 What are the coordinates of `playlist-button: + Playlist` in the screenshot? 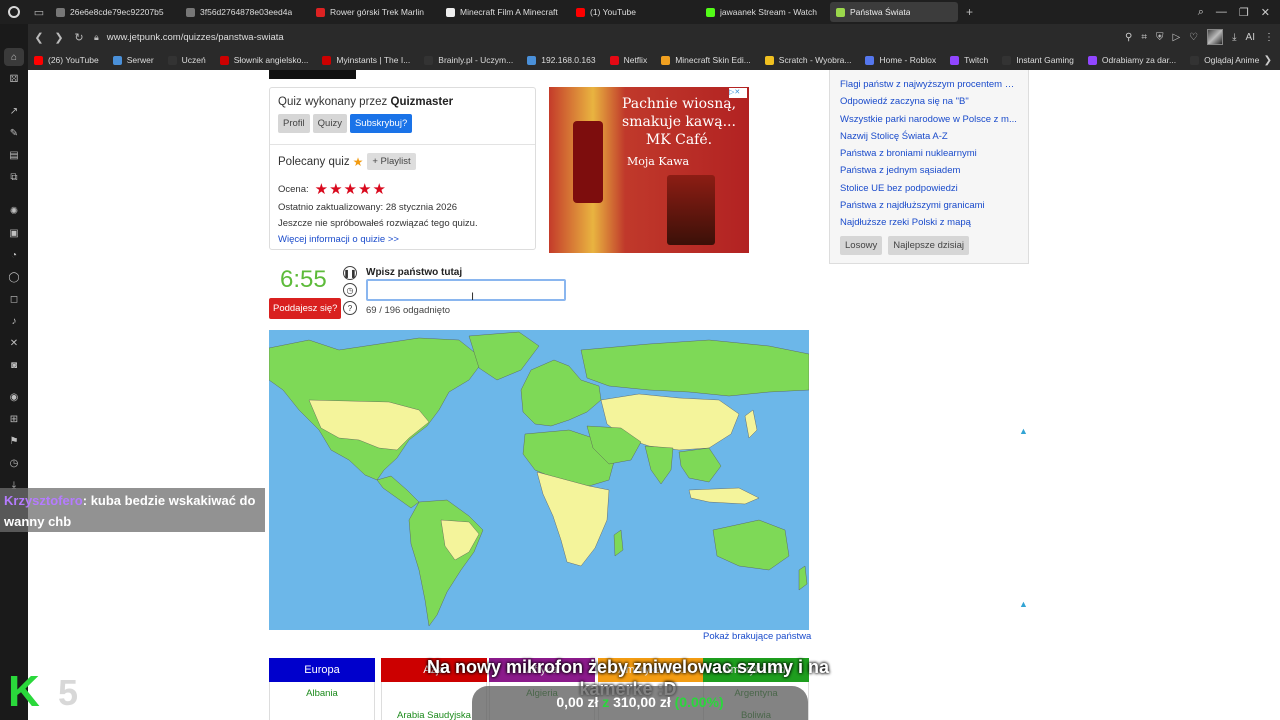 It's located at (391, 161).